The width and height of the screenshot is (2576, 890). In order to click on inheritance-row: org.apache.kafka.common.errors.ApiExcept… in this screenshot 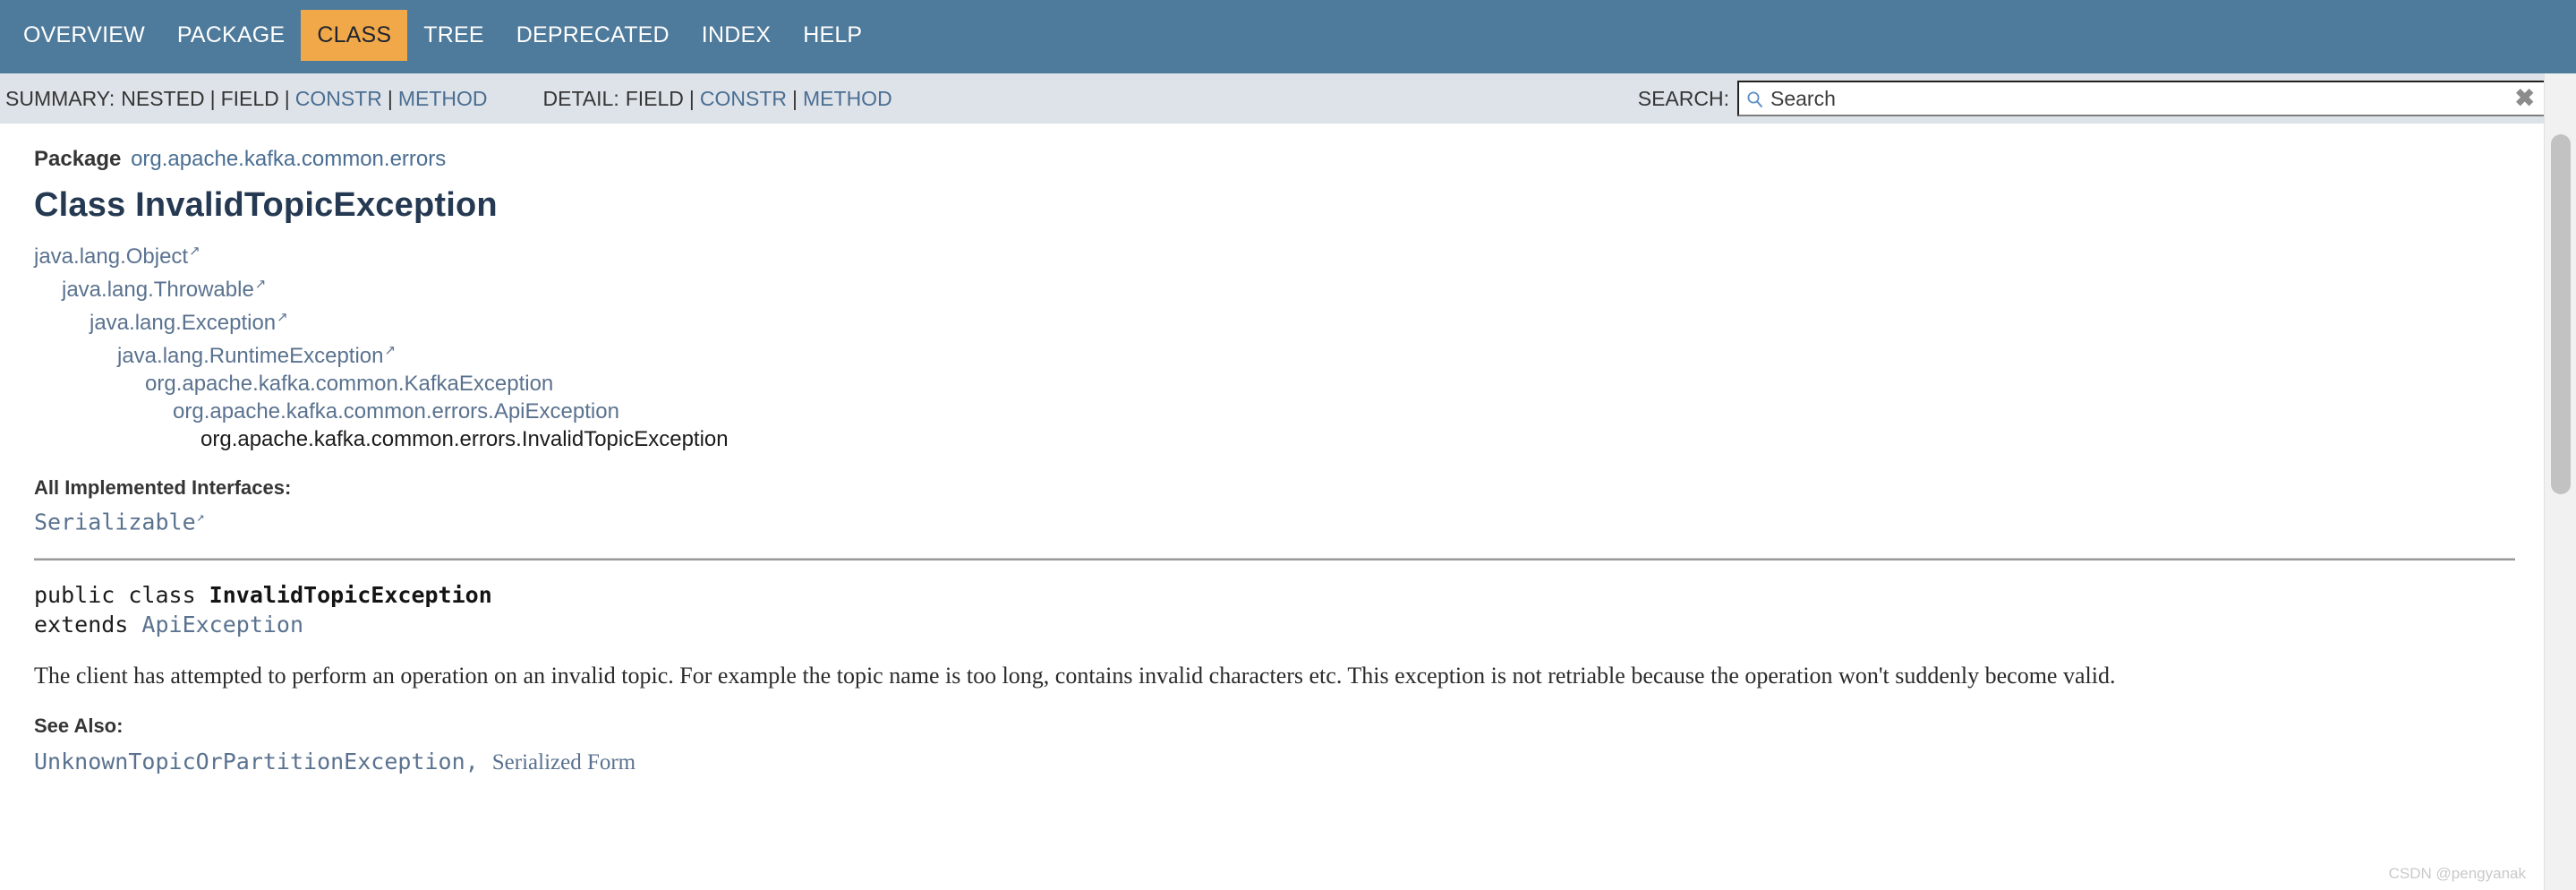, I will do `click(1305, 411)`.